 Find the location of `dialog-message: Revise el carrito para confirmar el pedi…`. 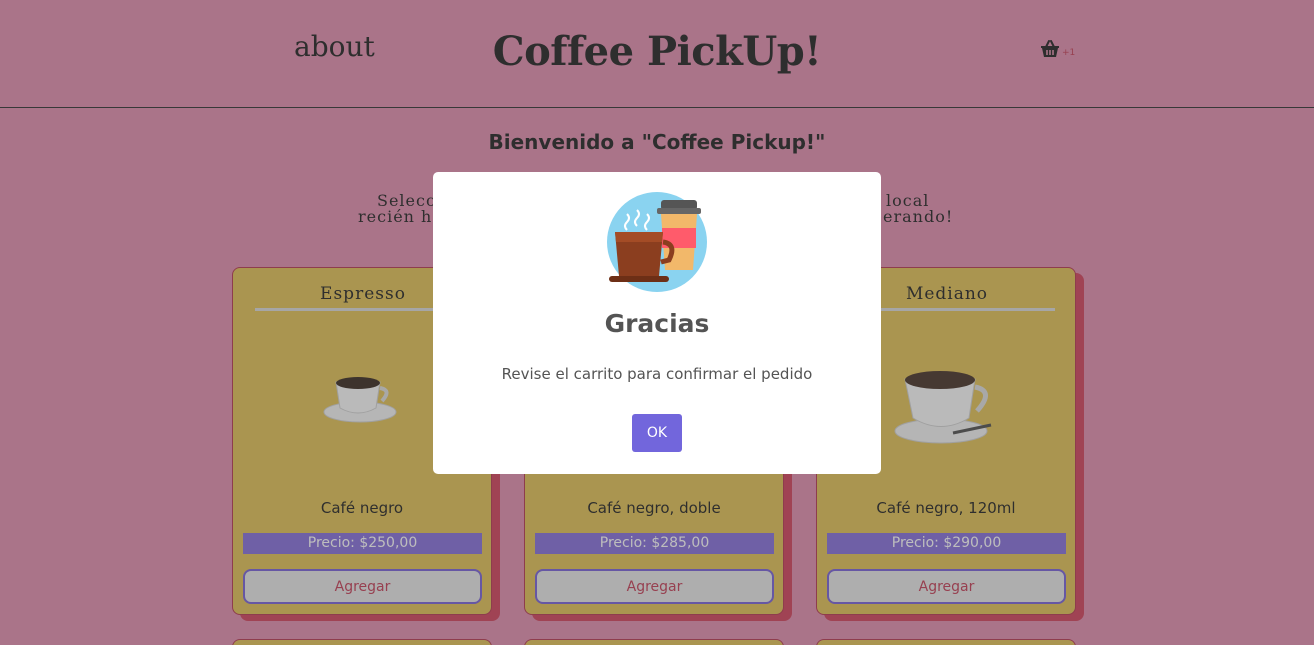

dialog-message: Revise el carrito para confirmar el pedi… is located at coordinates (657, 374).